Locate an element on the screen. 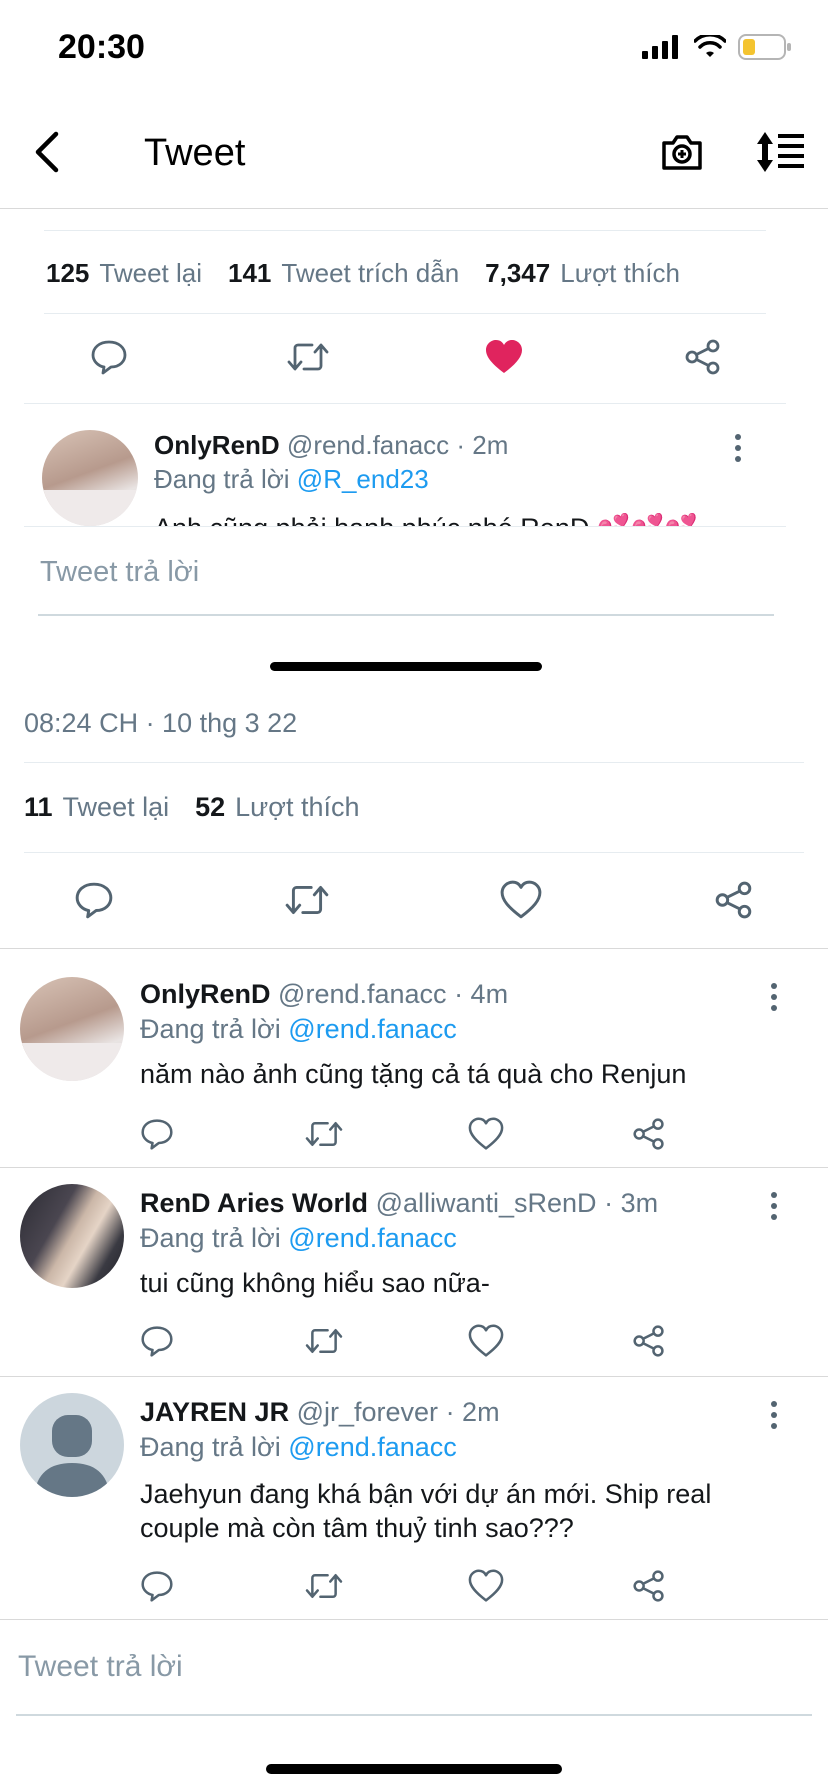 This screenshot has height=1792, width=828. stat-count: 52 is located at coordinates (210, 807).